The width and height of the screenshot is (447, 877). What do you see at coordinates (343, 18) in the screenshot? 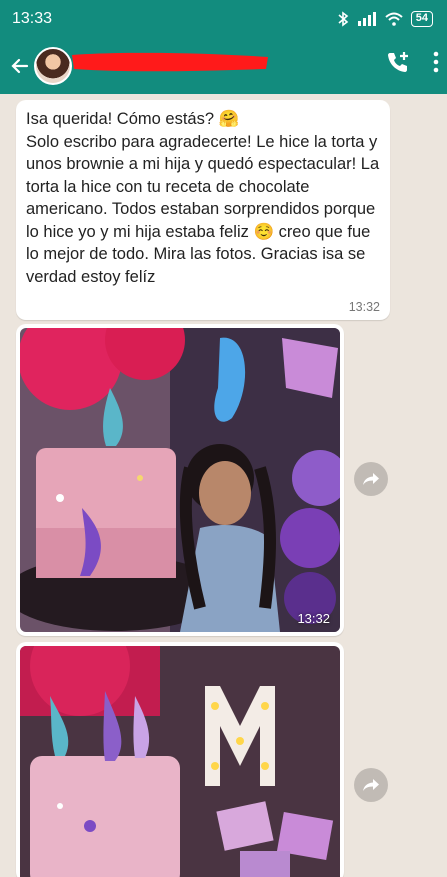
I see `bluetooth-icon` at bounding box center [343, 18].